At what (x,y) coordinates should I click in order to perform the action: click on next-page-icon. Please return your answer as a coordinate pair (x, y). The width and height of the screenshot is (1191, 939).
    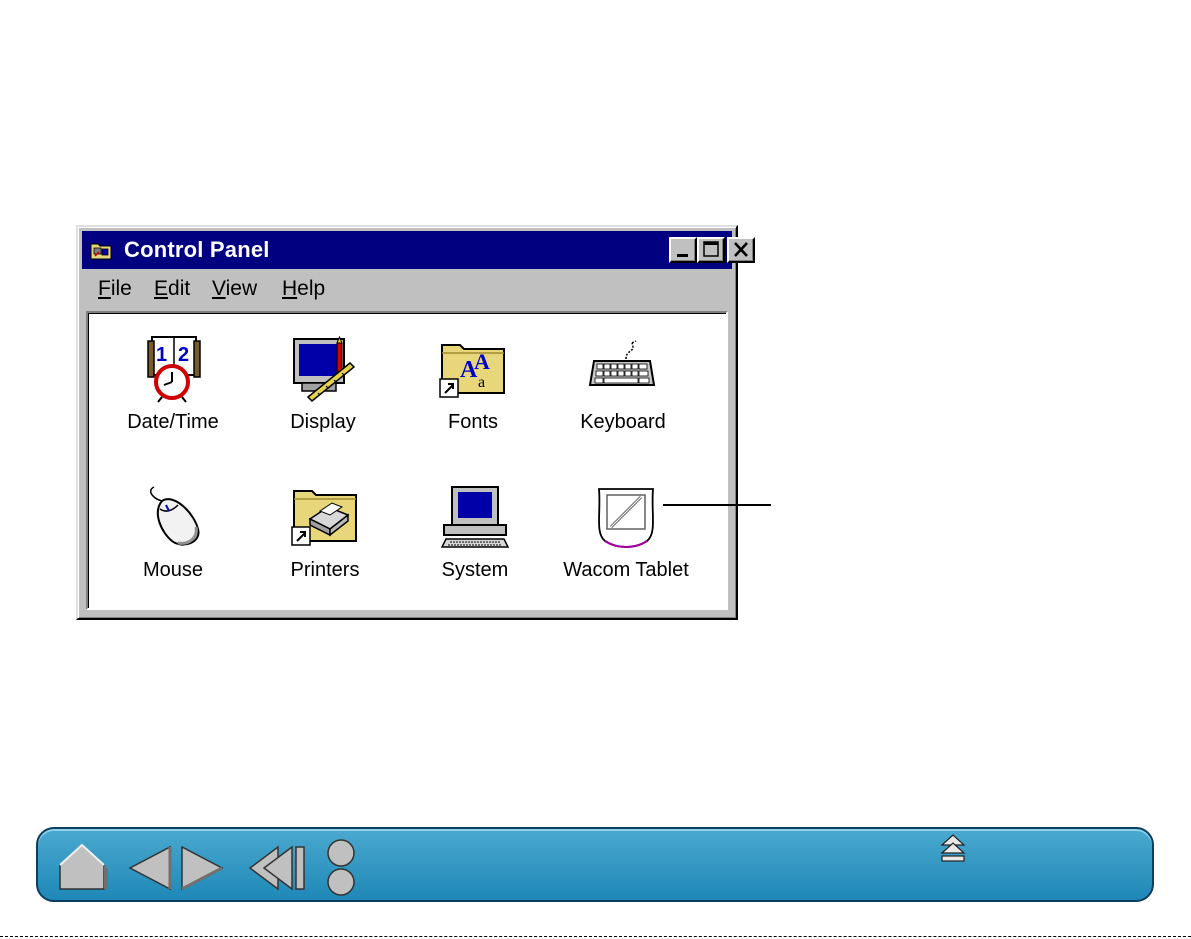
    Looking at the image, I should click on (201, 868).